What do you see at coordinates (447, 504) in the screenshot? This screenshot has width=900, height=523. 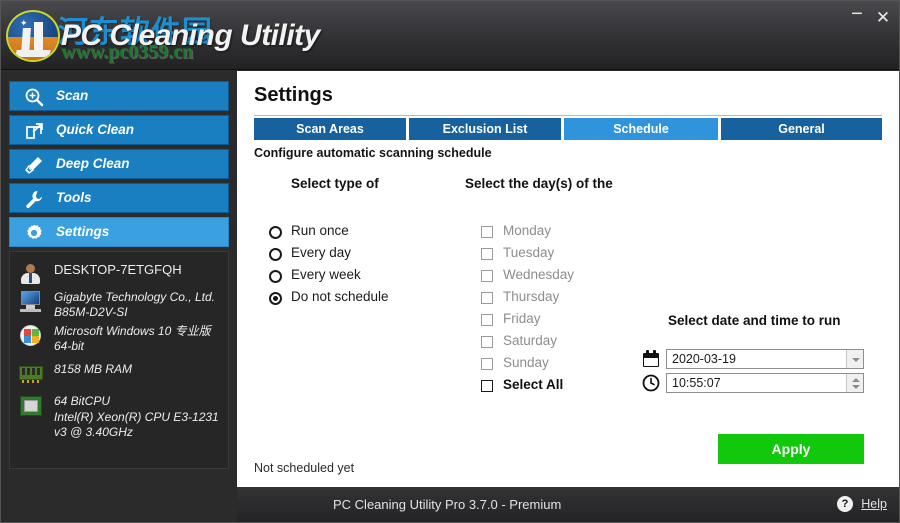 I see `product-version-label: PC Cleaning Utility Pro 3.7.0 - Premium` at bounding box center [447, 504].